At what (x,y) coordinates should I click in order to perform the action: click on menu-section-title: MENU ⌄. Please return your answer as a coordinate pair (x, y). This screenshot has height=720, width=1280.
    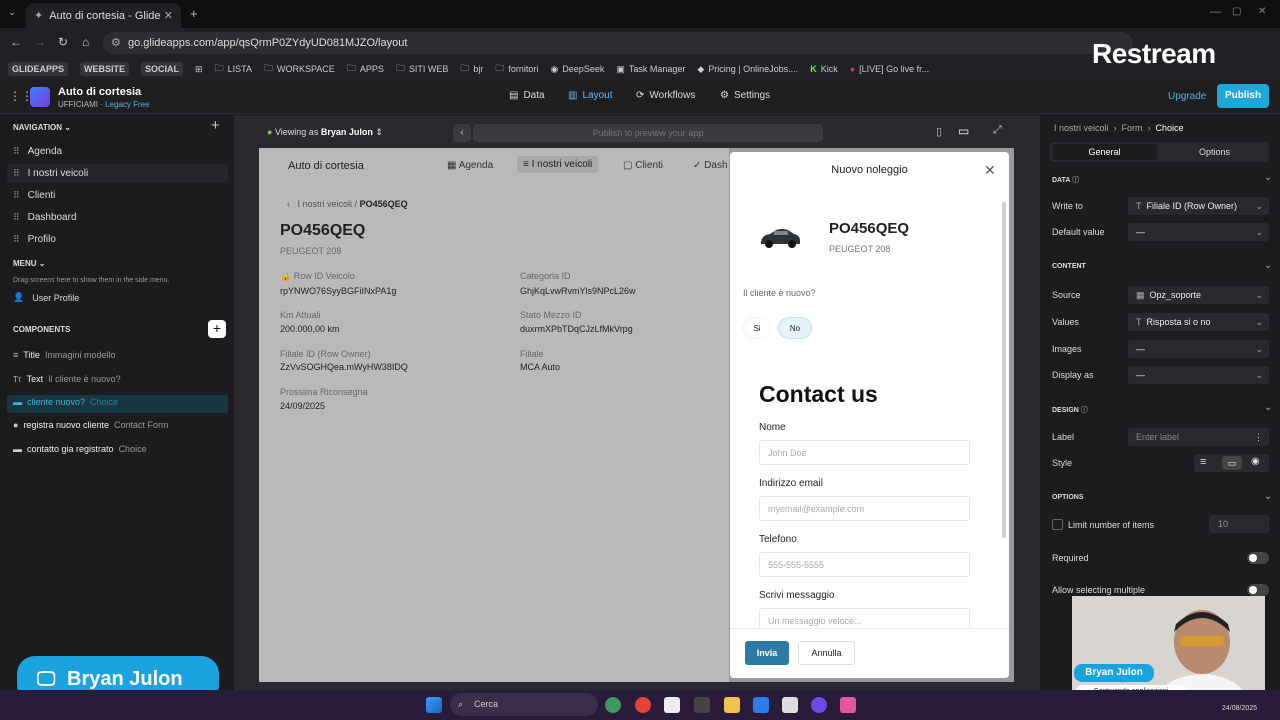
    Looking at the image, I should click on (29, 263).